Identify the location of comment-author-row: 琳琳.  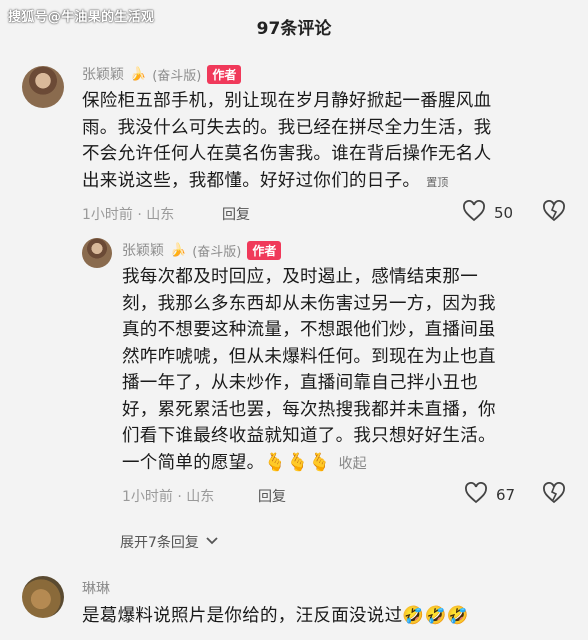
(96, 588).